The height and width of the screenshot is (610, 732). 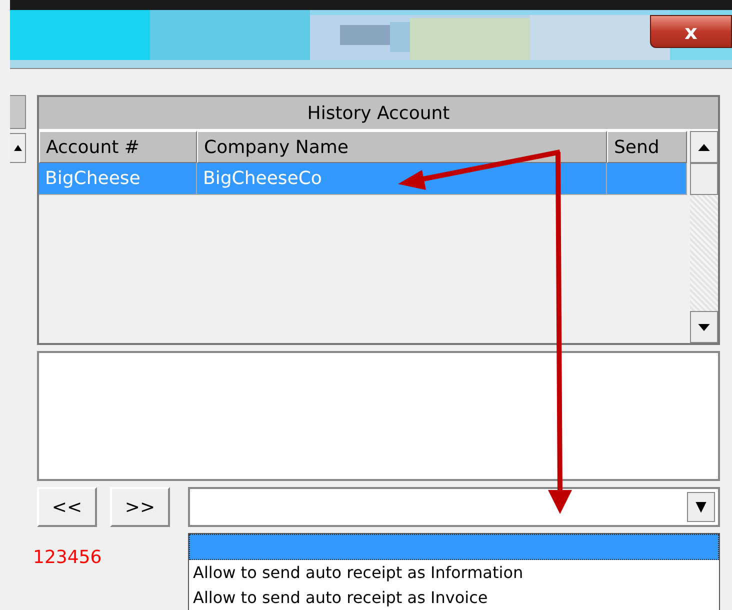 What do you see at coordinates (454, 597) in the screenshot?
I see `dropdown-option: Allow to send auto receipt as Invoice` at bounding box center [454, 597].